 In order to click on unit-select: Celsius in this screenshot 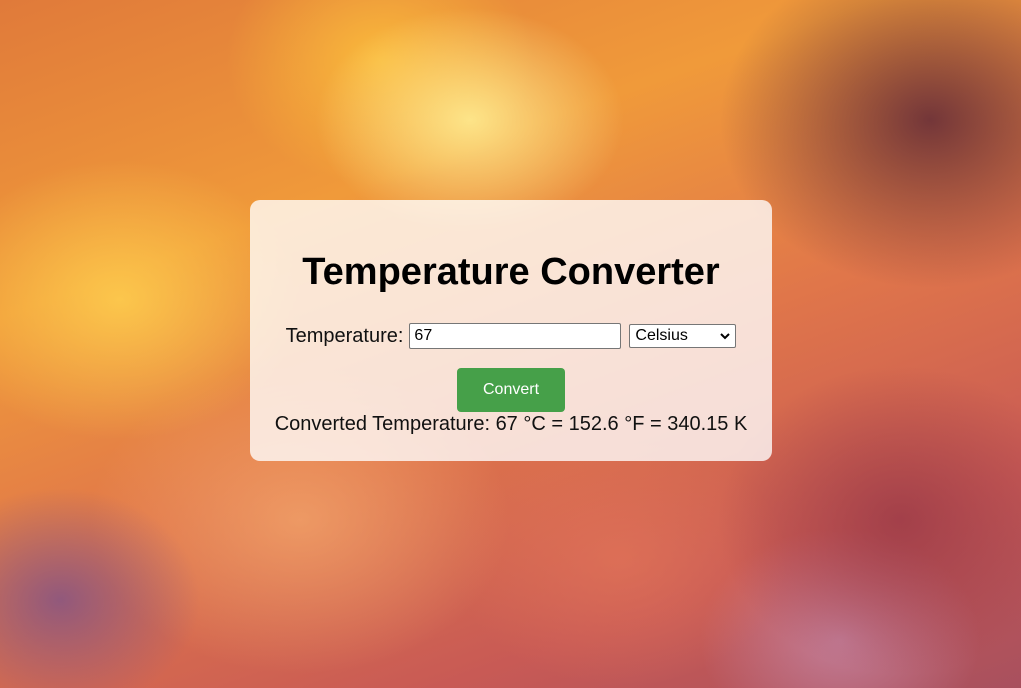, I will do `click(683, 336)`.